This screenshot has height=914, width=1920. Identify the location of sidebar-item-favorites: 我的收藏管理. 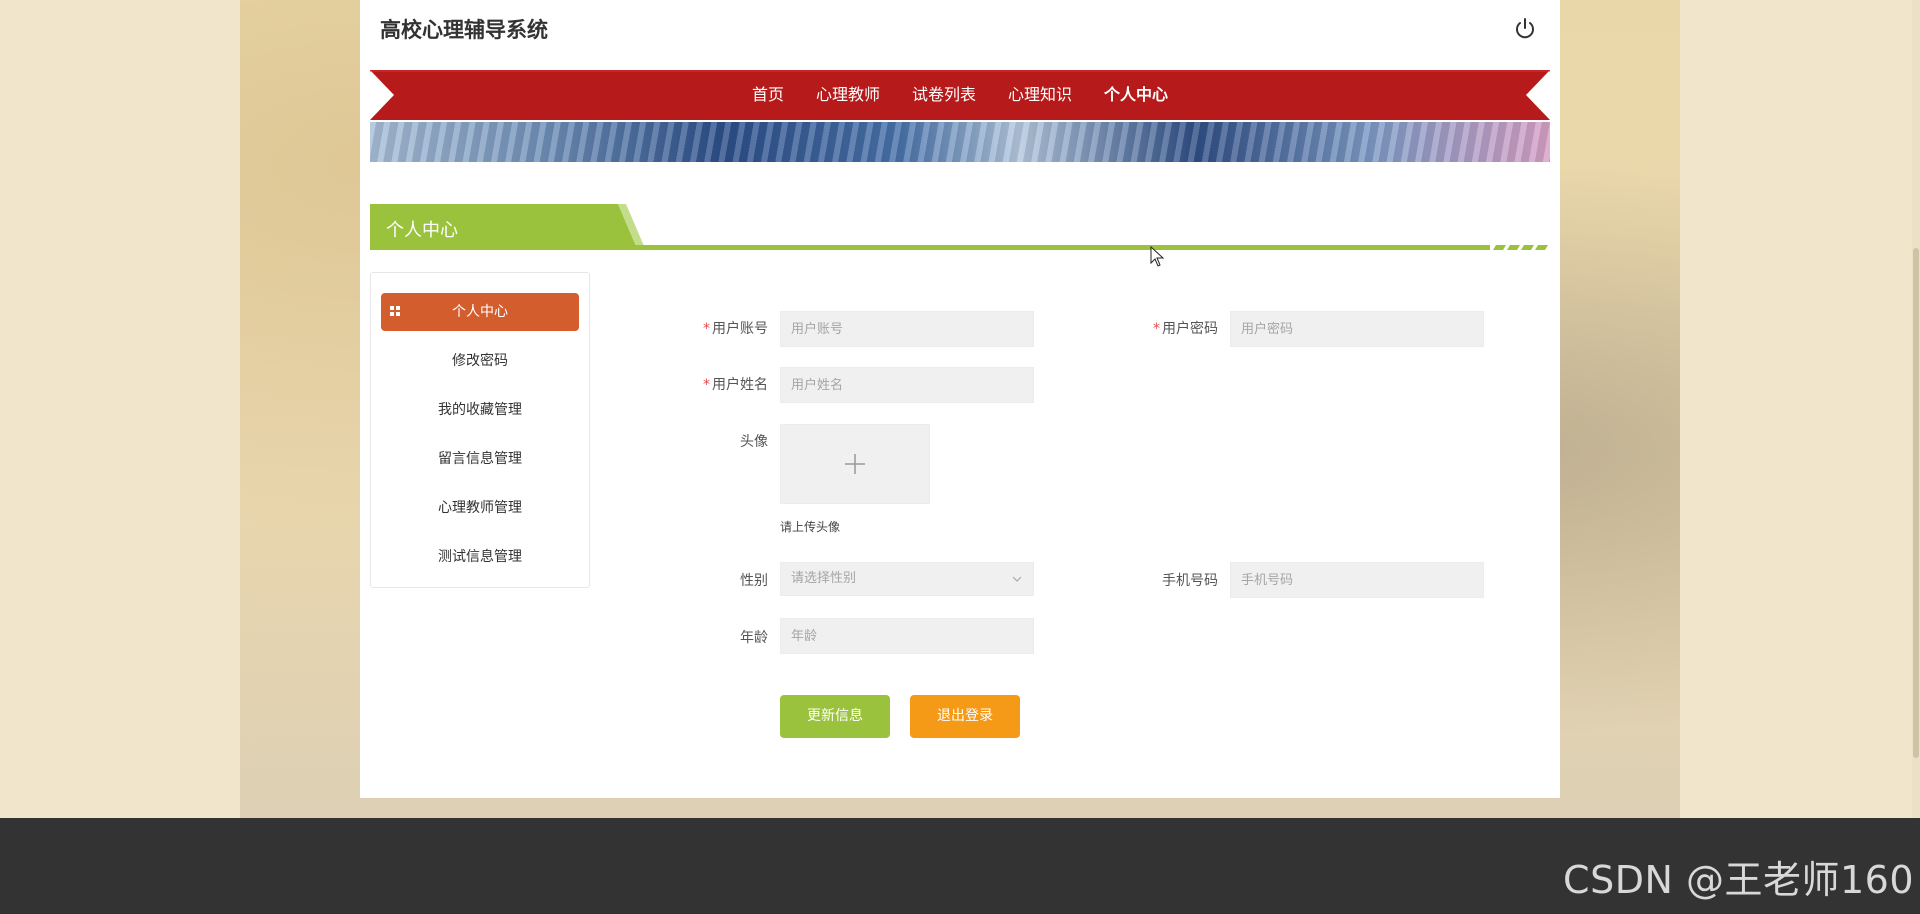
(480, 410).